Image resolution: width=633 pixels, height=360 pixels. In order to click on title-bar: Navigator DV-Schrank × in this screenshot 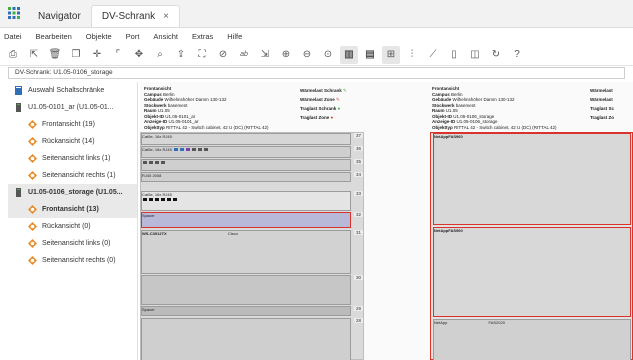, I will do `click(316, 14)`.